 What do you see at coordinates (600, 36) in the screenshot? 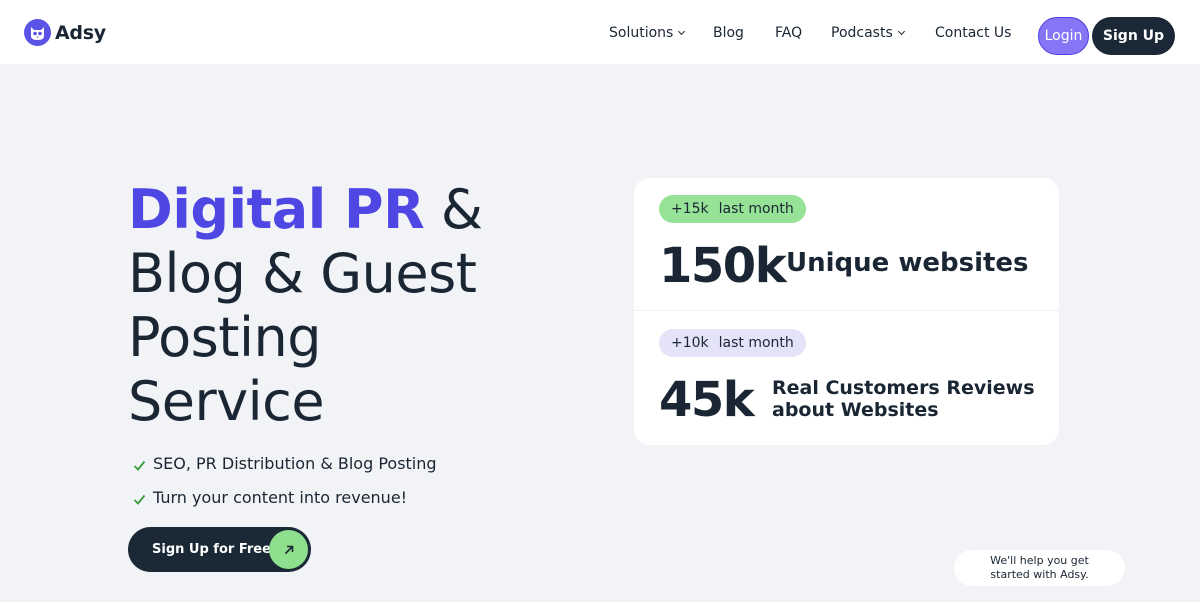
I see `main-nav: Solutions Blog FAQ Podcasts Contact Us` at bounding box center [600, 36].